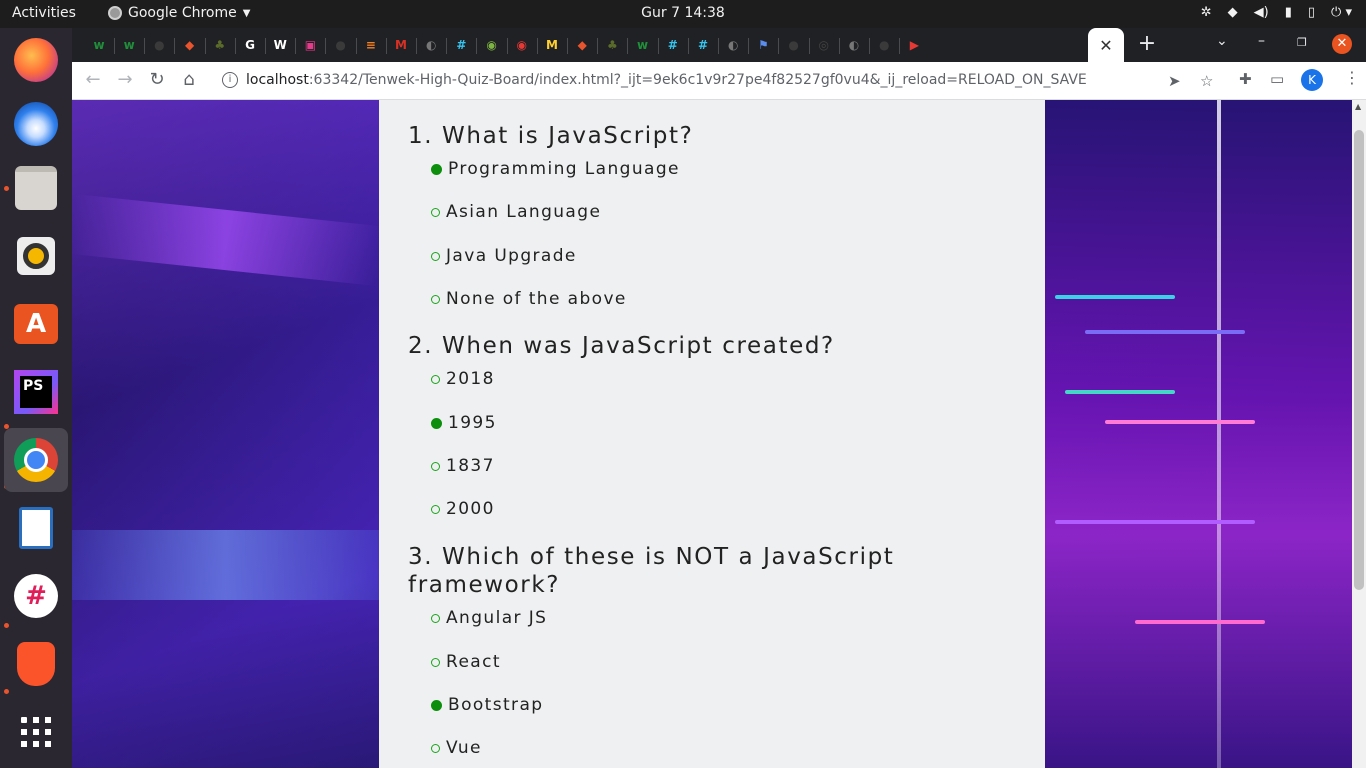 The height and width of the screenshot is (768, 1366). I want to click on webflow-tab: w, so click(99, 45).